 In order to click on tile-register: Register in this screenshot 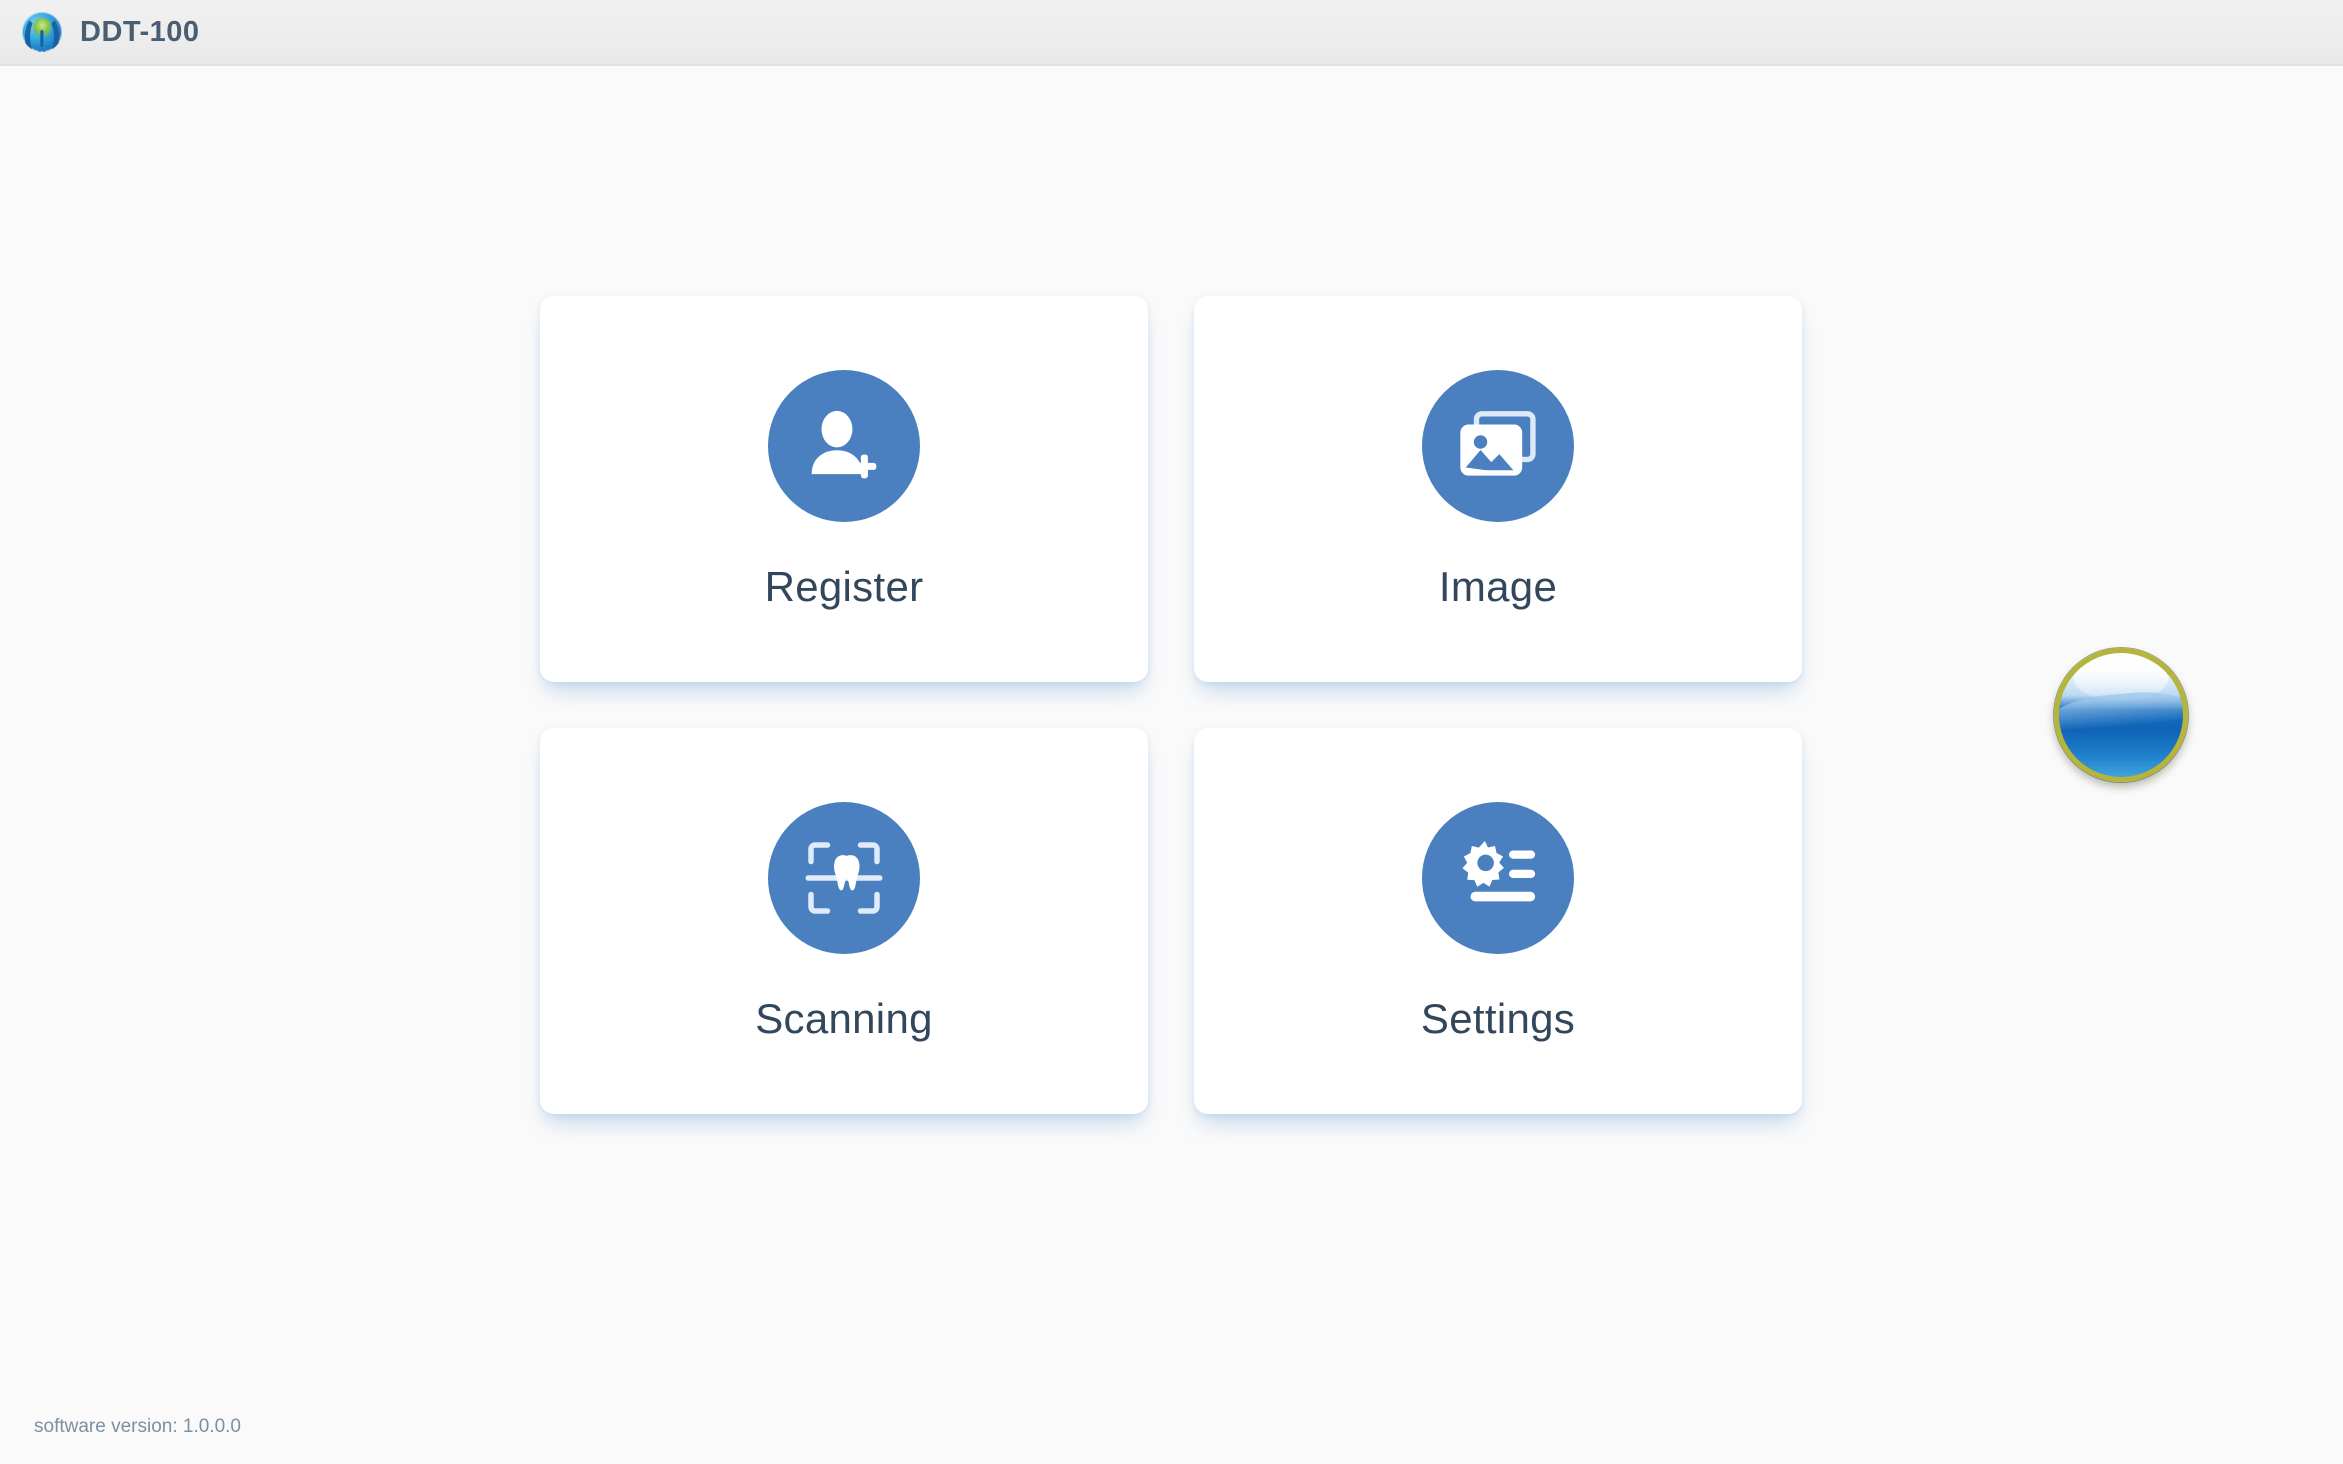, I will do `click(844, 489)`.